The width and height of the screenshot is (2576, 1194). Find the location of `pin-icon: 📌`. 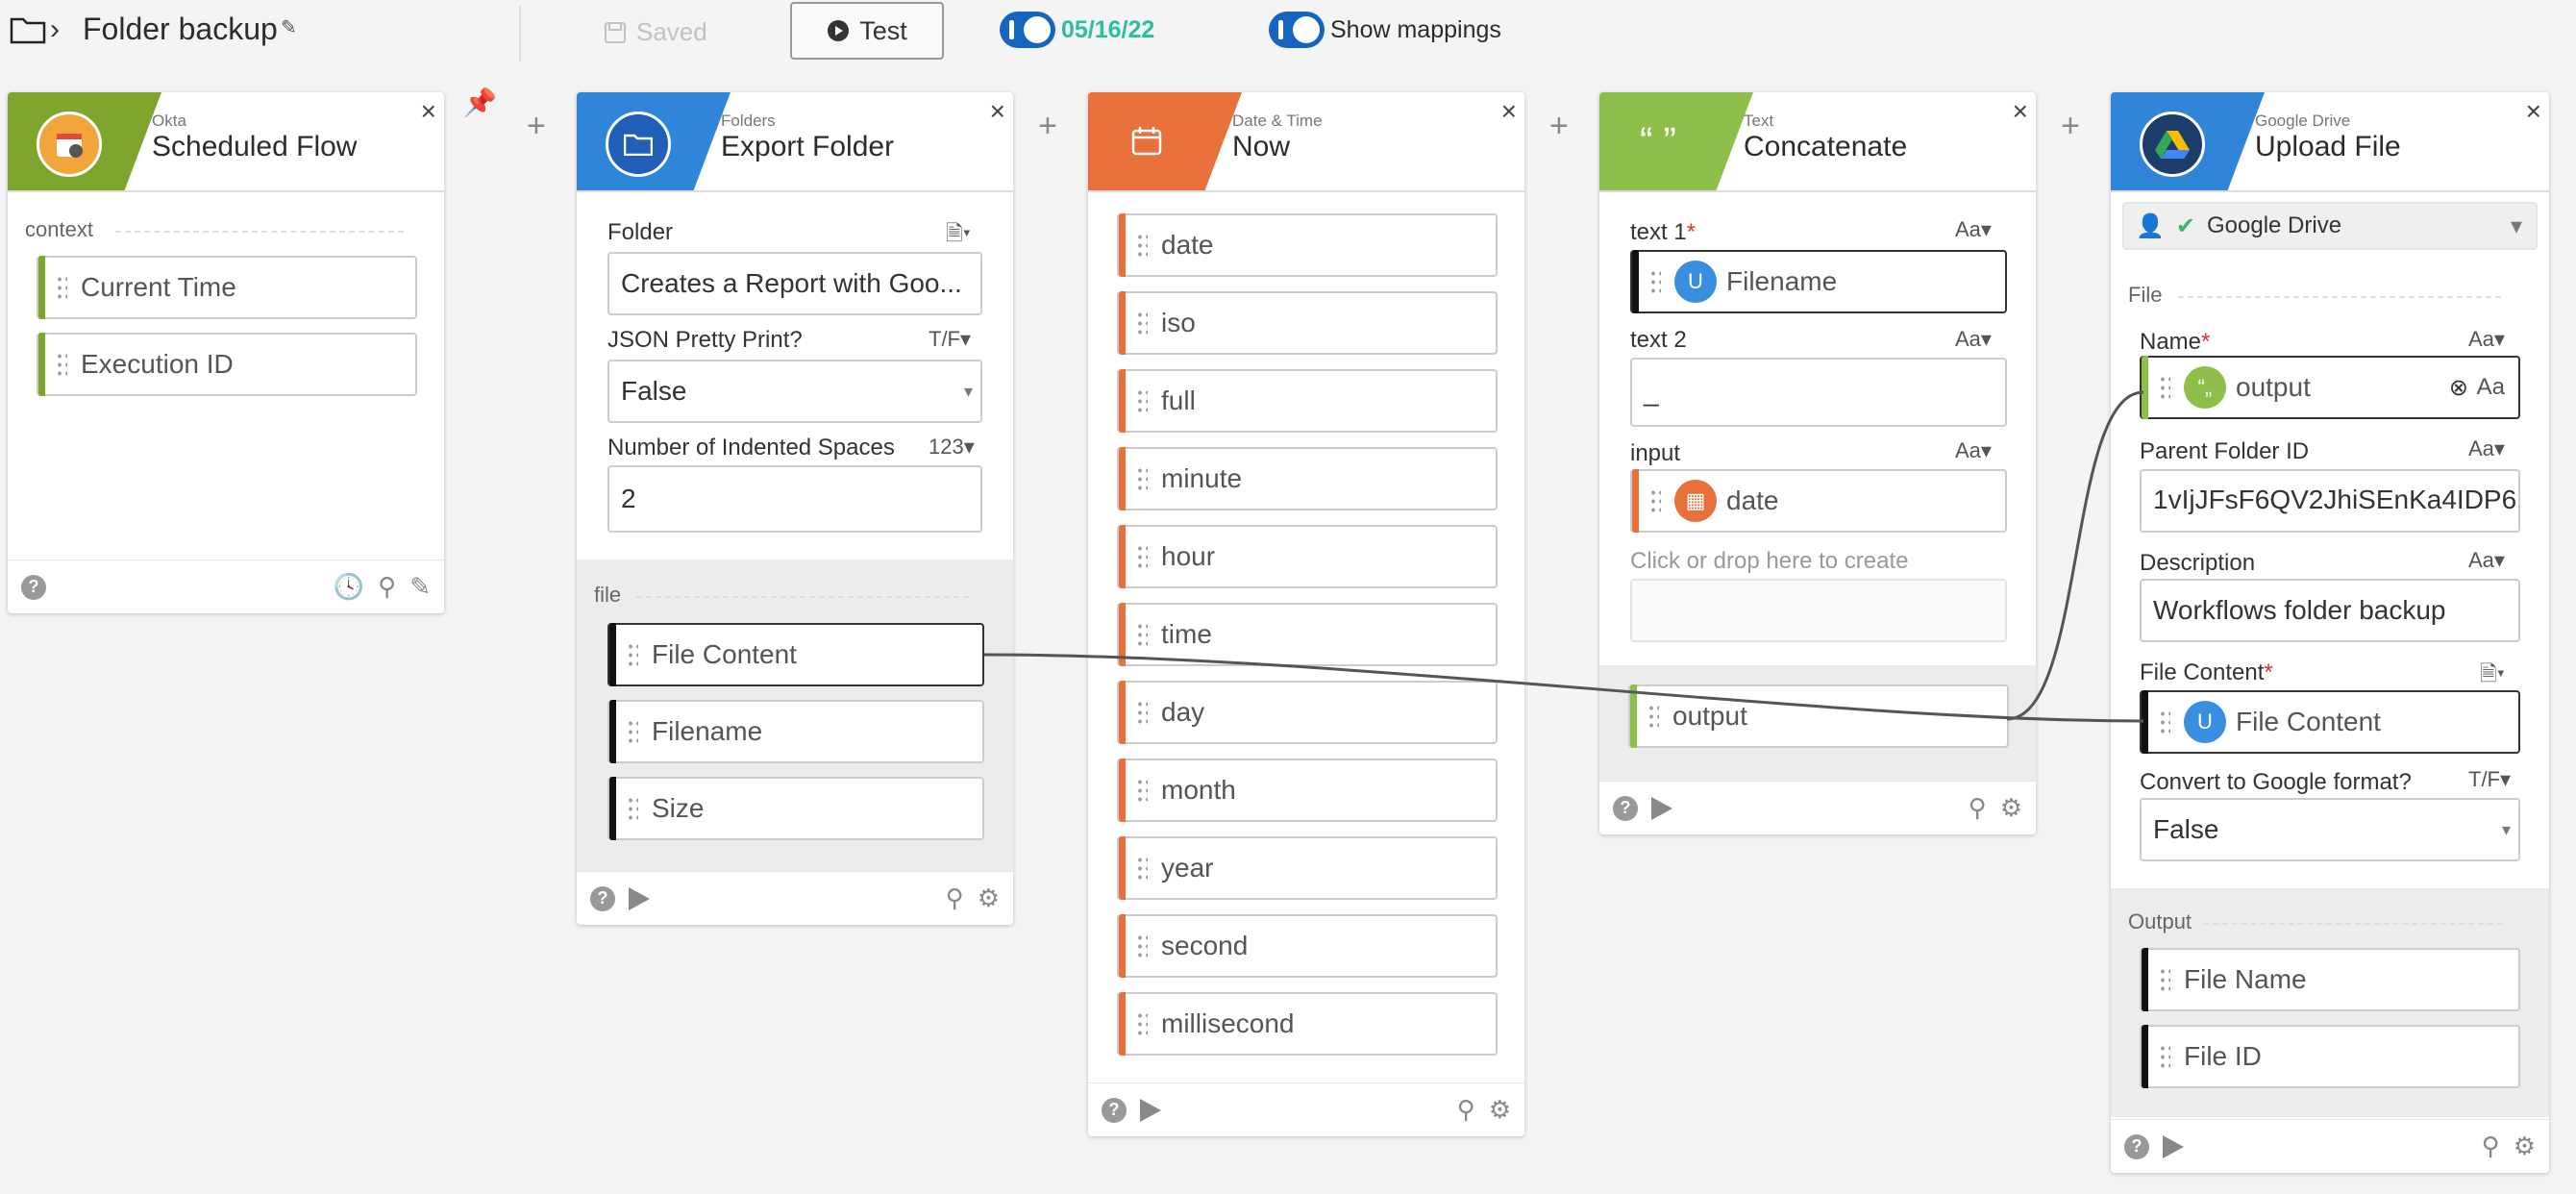

pin-icon: 📌 is located at coordinates (480, 102).